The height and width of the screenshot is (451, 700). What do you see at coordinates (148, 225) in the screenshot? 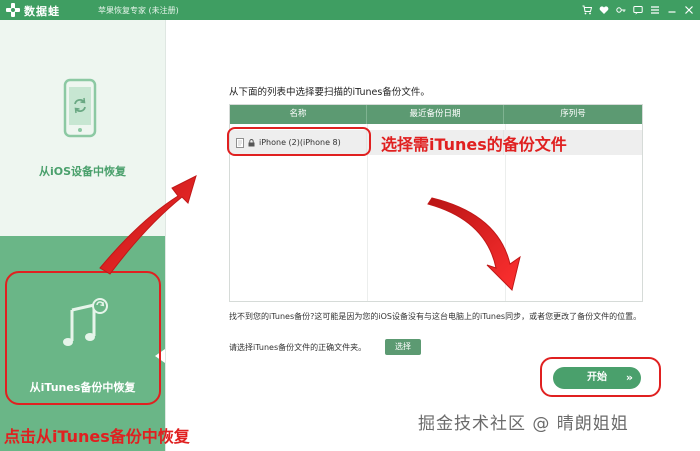
I see `arrow-up-icon` at bounding box center [148, 225].